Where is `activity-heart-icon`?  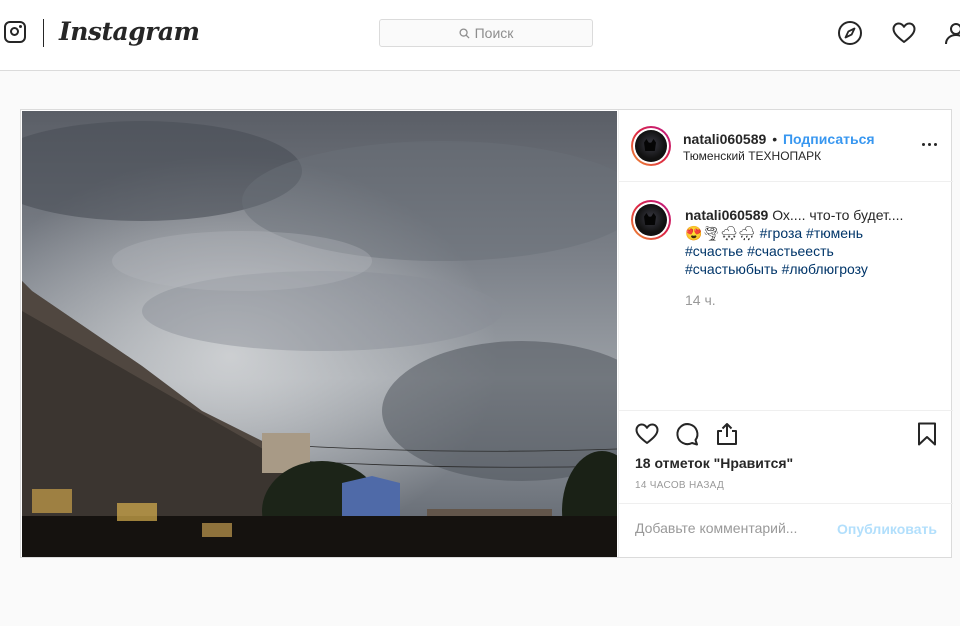 activity-heart-icon is located at coordinates (904, 33).